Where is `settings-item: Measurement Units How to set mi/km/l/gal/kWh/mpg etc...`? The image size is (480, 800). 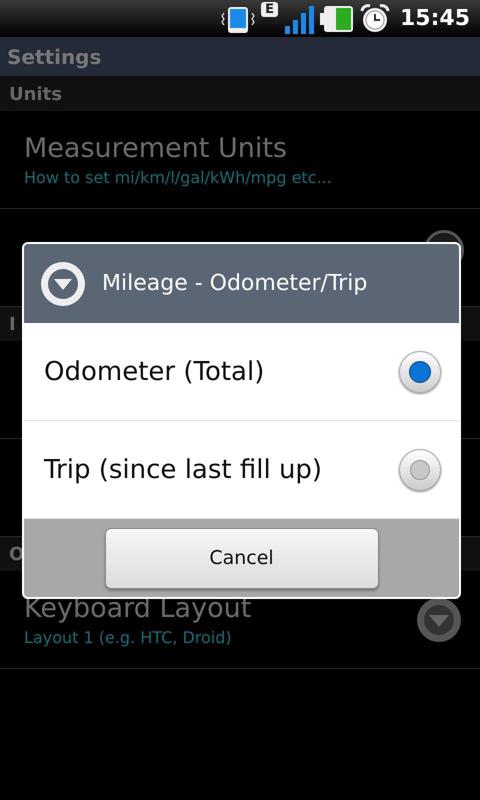 settings-item: Measurement Units How to set mi/km/l/gal/kWh/mpg etc... is located at coordinates (240, 160).